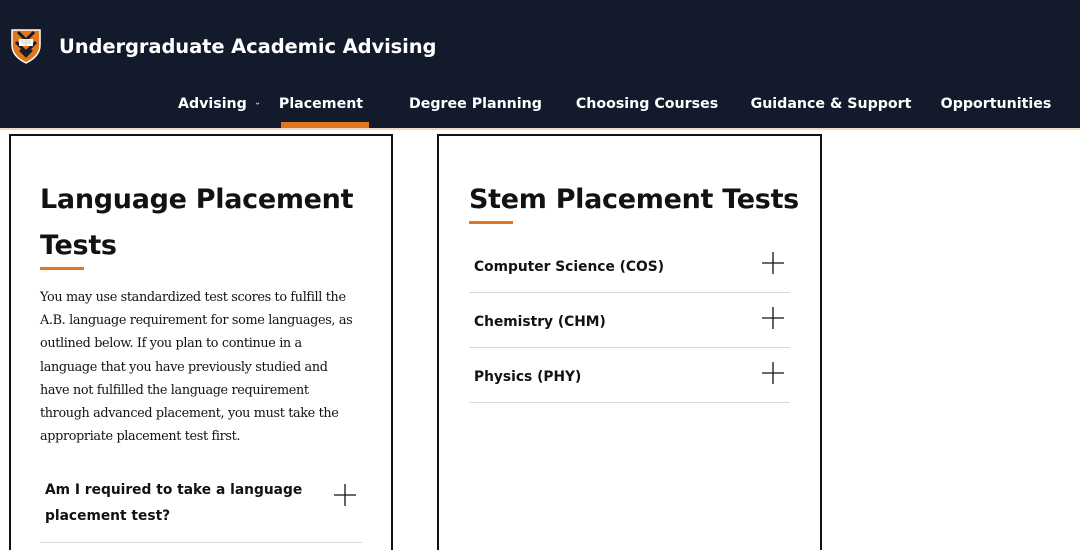  I want to click on nav-item-choosing-courses: Choosing Courses, so click(651, 109).